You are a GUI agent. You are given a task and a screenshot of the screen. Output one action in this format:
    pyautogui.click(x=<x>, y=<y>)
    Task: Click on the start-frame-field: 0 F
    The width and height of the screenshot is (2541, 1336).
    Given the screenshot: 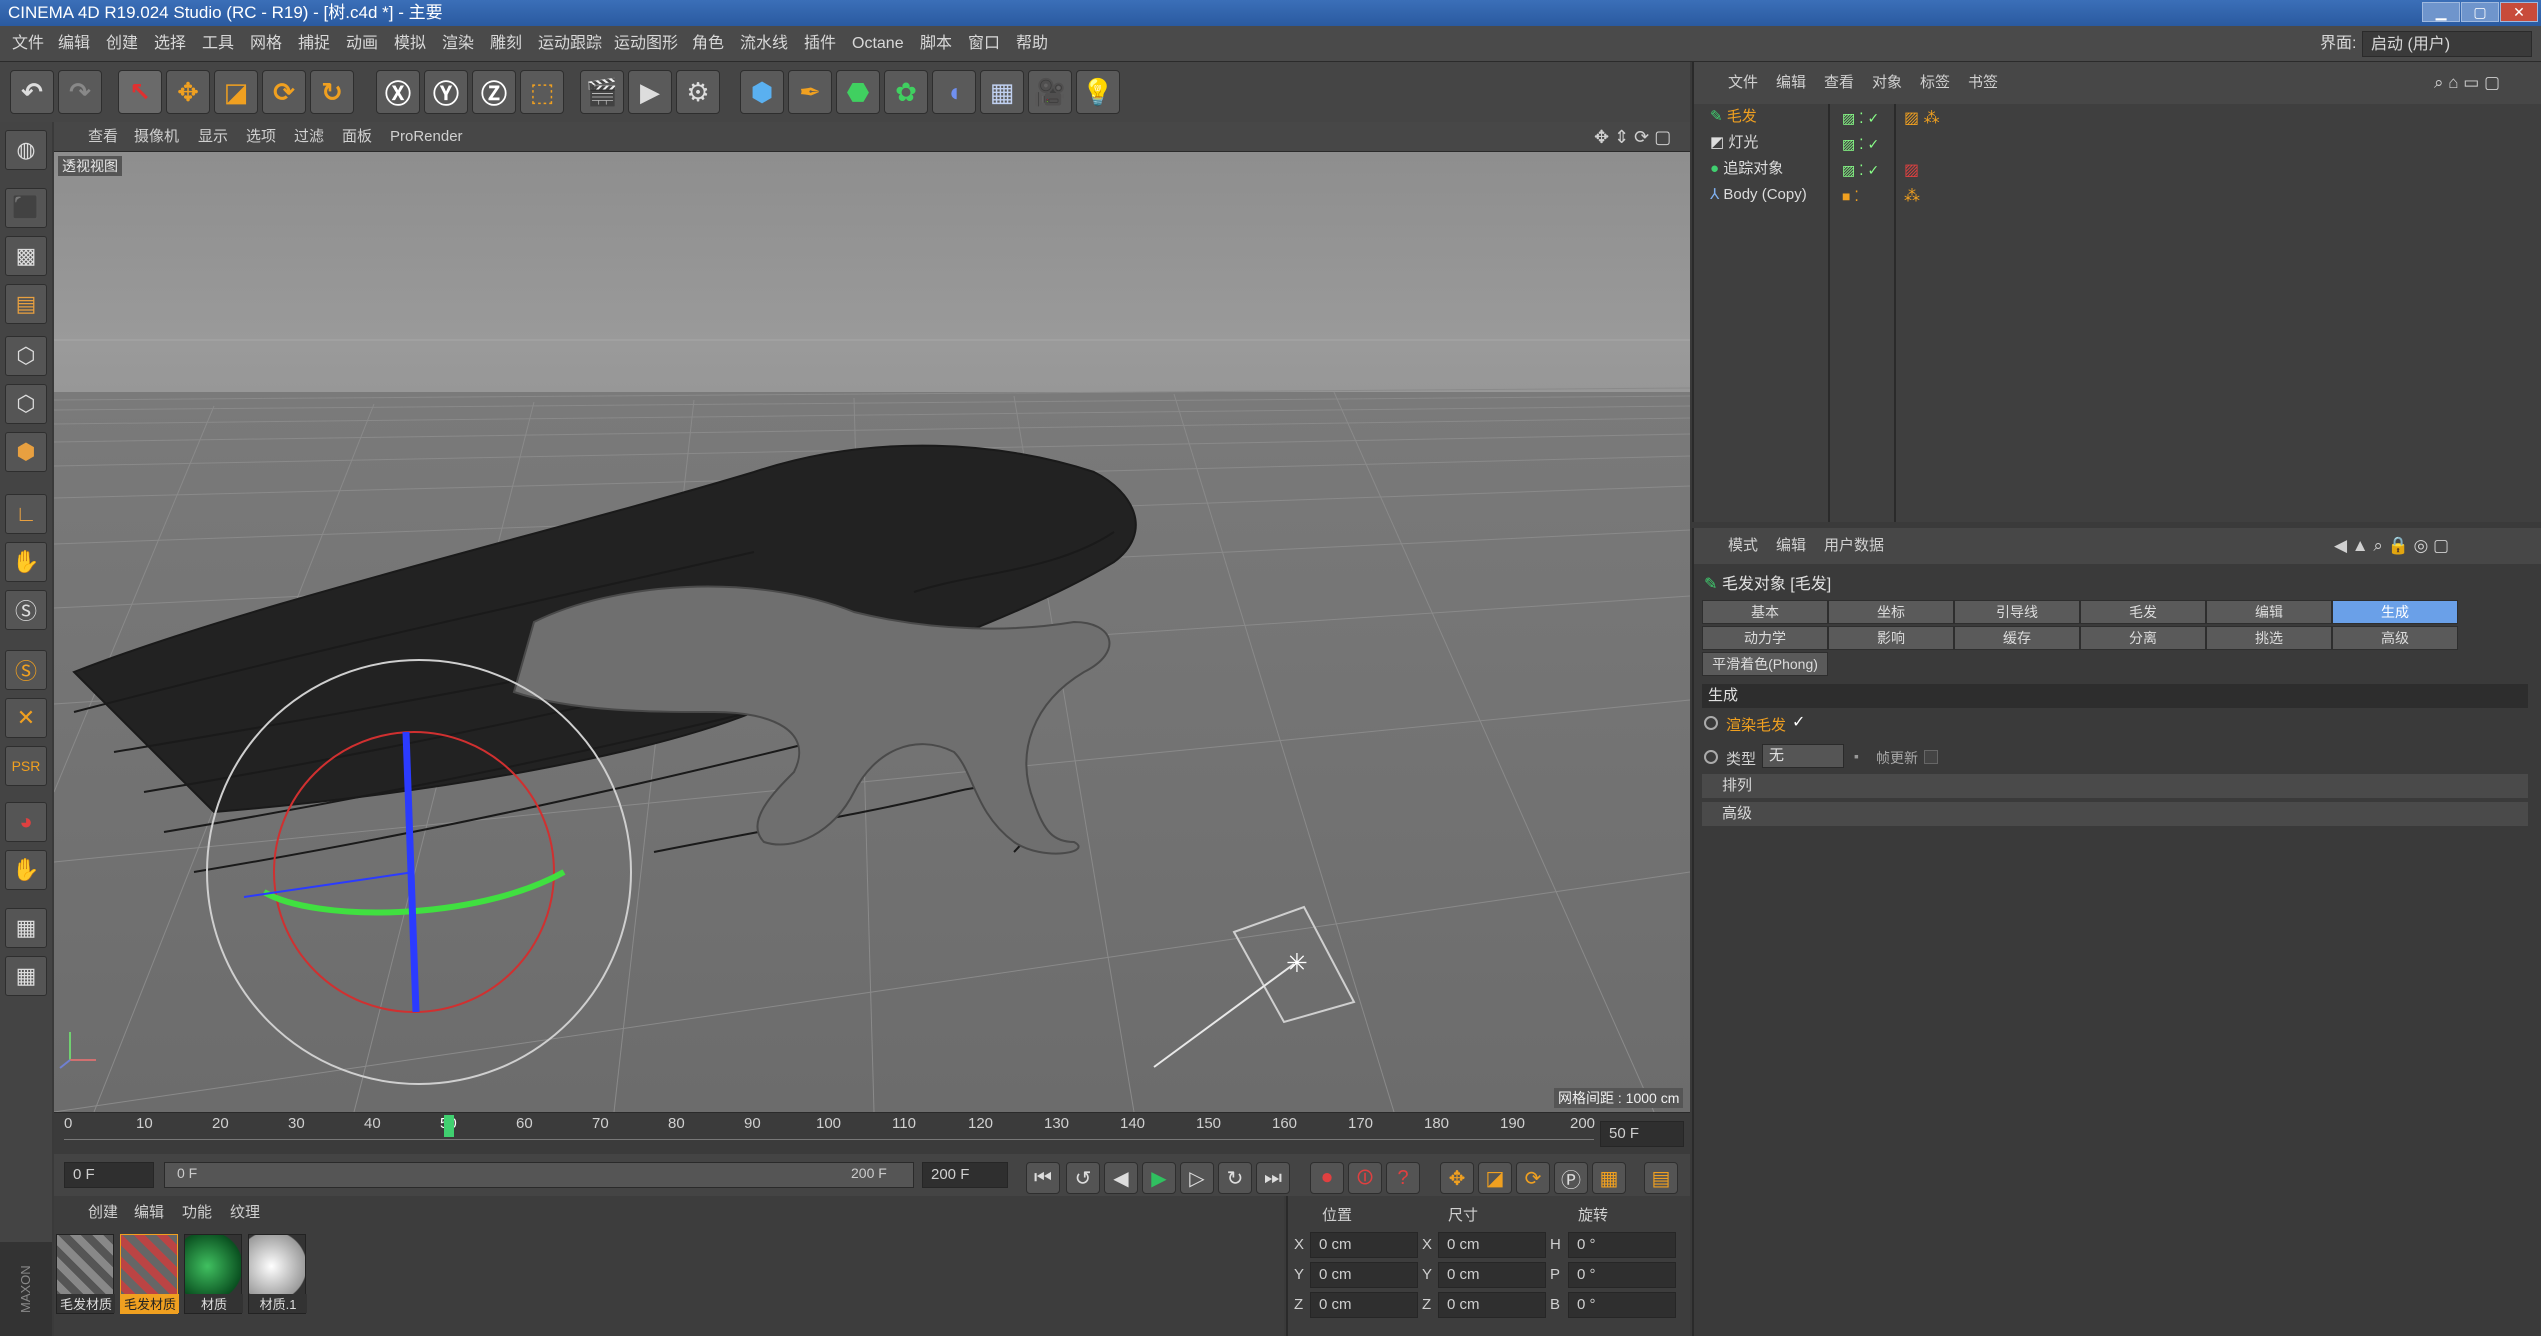 What is the action you would take?
    pyautogui.click(x=109, y=1175)
    